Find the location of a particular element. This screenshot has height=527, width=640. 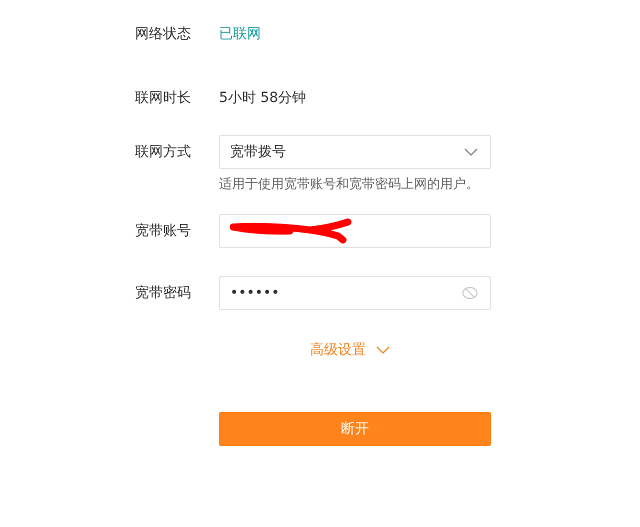

field-label: 宽带账号 is located at coordinates (163, 231).